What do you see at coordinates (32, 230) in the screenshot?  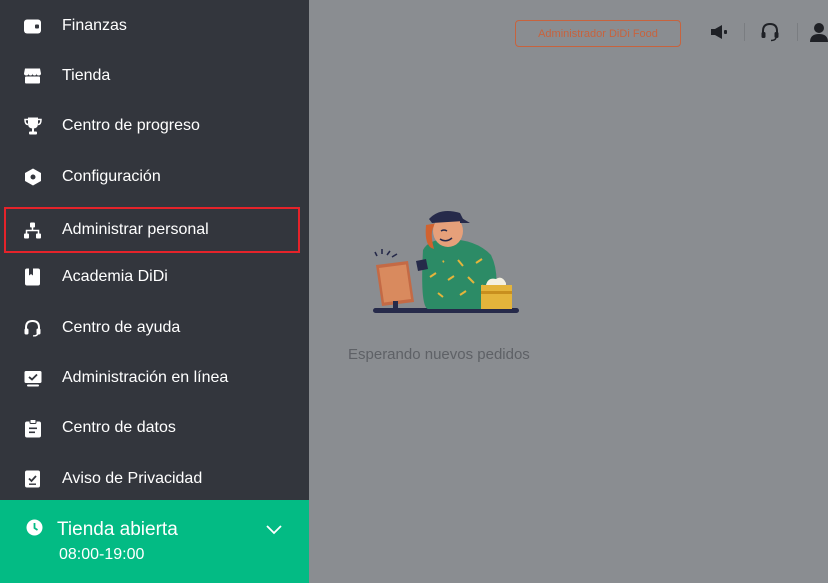 I see `org-chart-icon` at bounding box center [32, 230].